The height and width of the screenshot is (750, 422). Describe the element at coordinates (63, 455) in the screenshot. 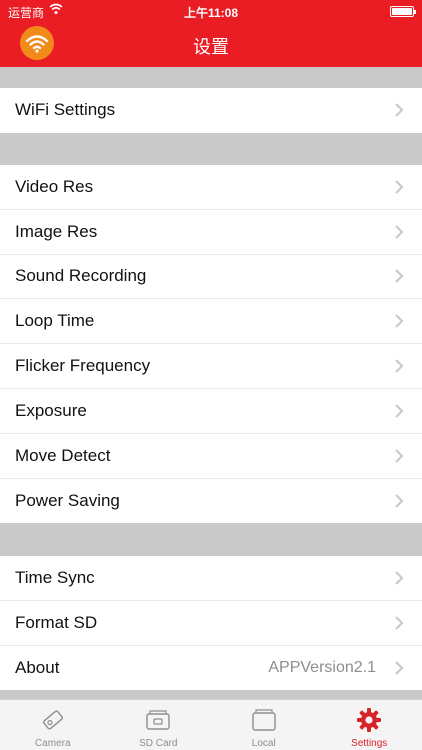

I see `row-label: Move Detect` at that location.